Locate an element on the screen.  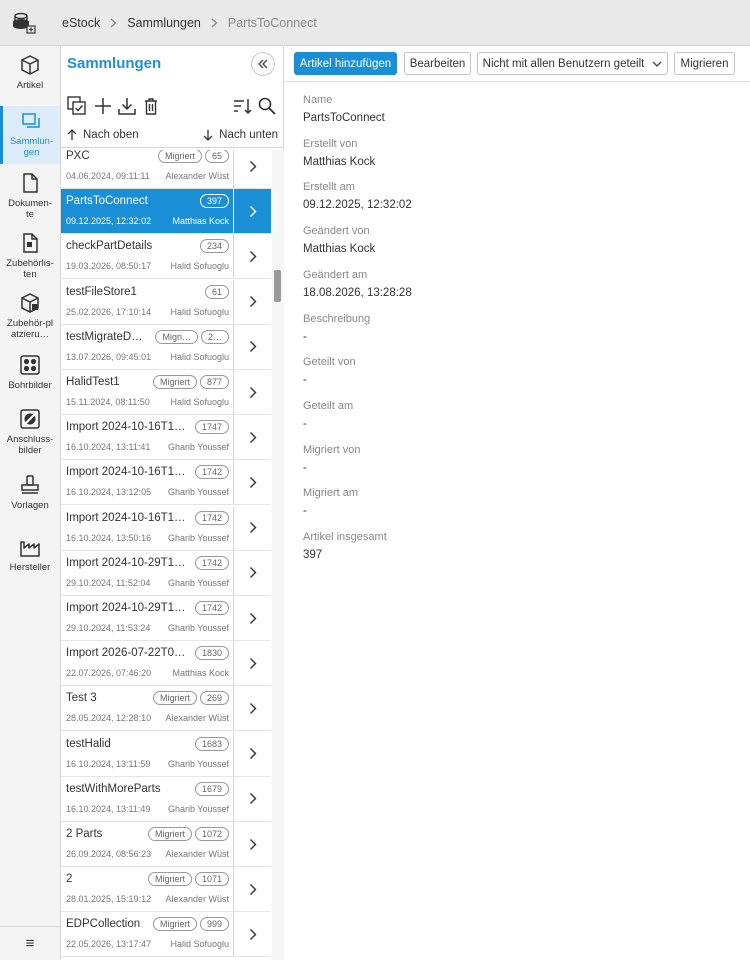
edit-button: Bearbeiten is located at coordinates (437, 63).